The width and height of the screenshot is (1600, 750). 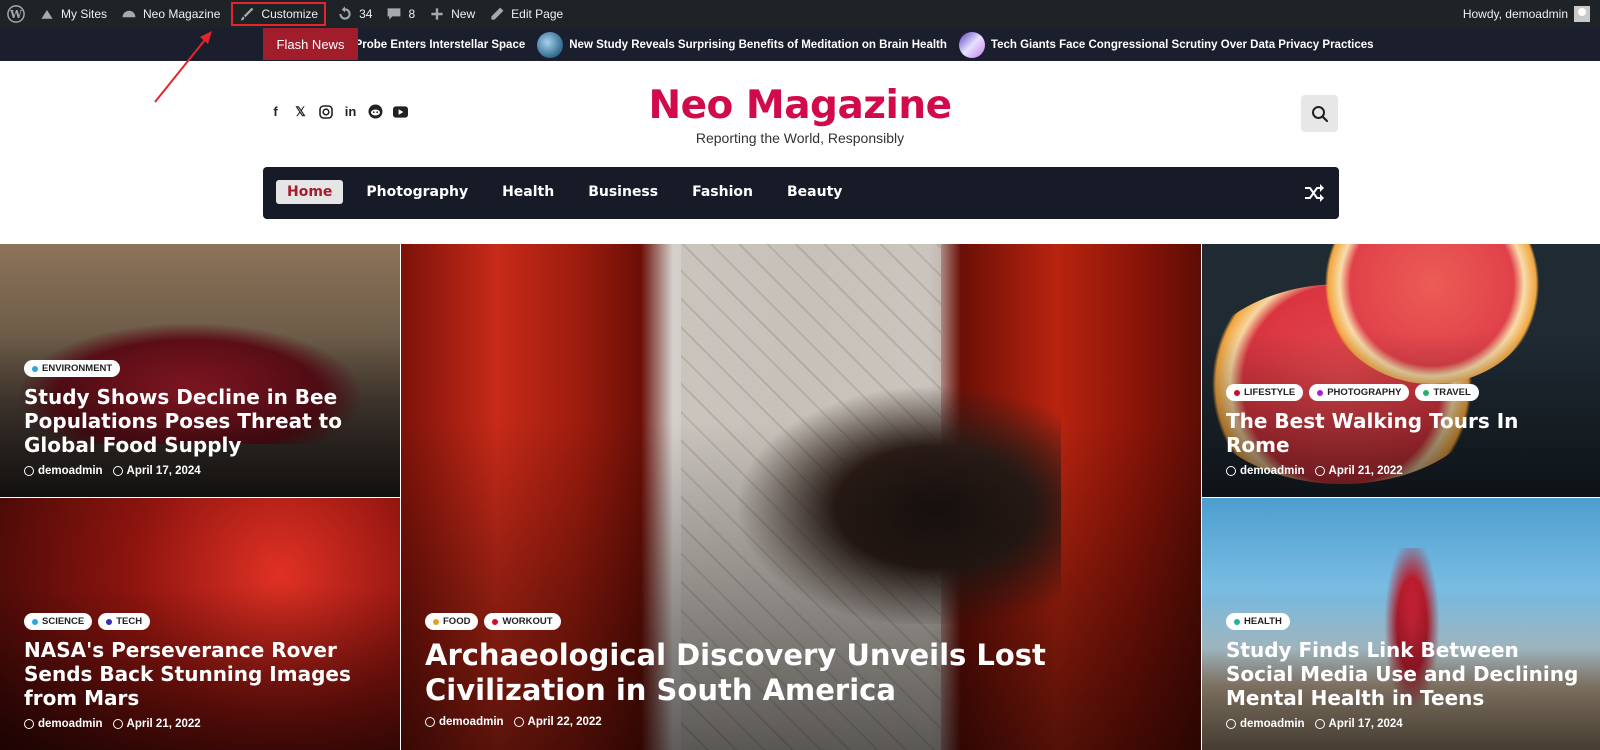 What do you see at coordinates (247, 14) in the screenshot?
I see `brush-icon` at bounding box center [247, 14].